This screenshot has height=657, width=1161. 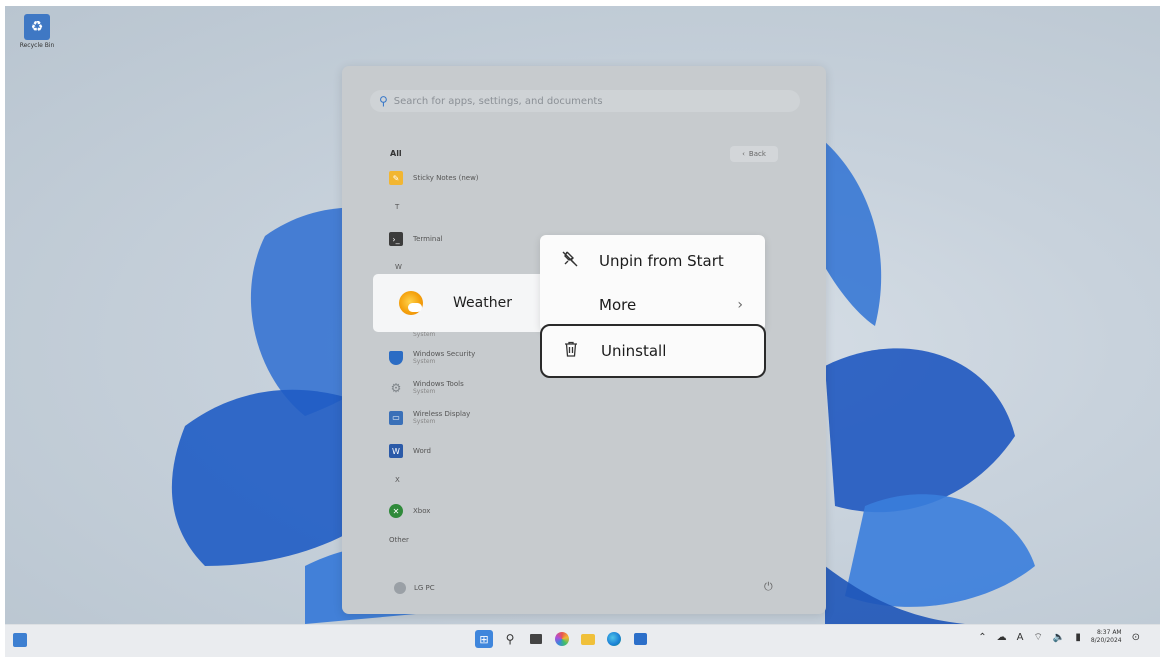 I want to click on app-label: Wireless Display, so click(x=442, y=414).